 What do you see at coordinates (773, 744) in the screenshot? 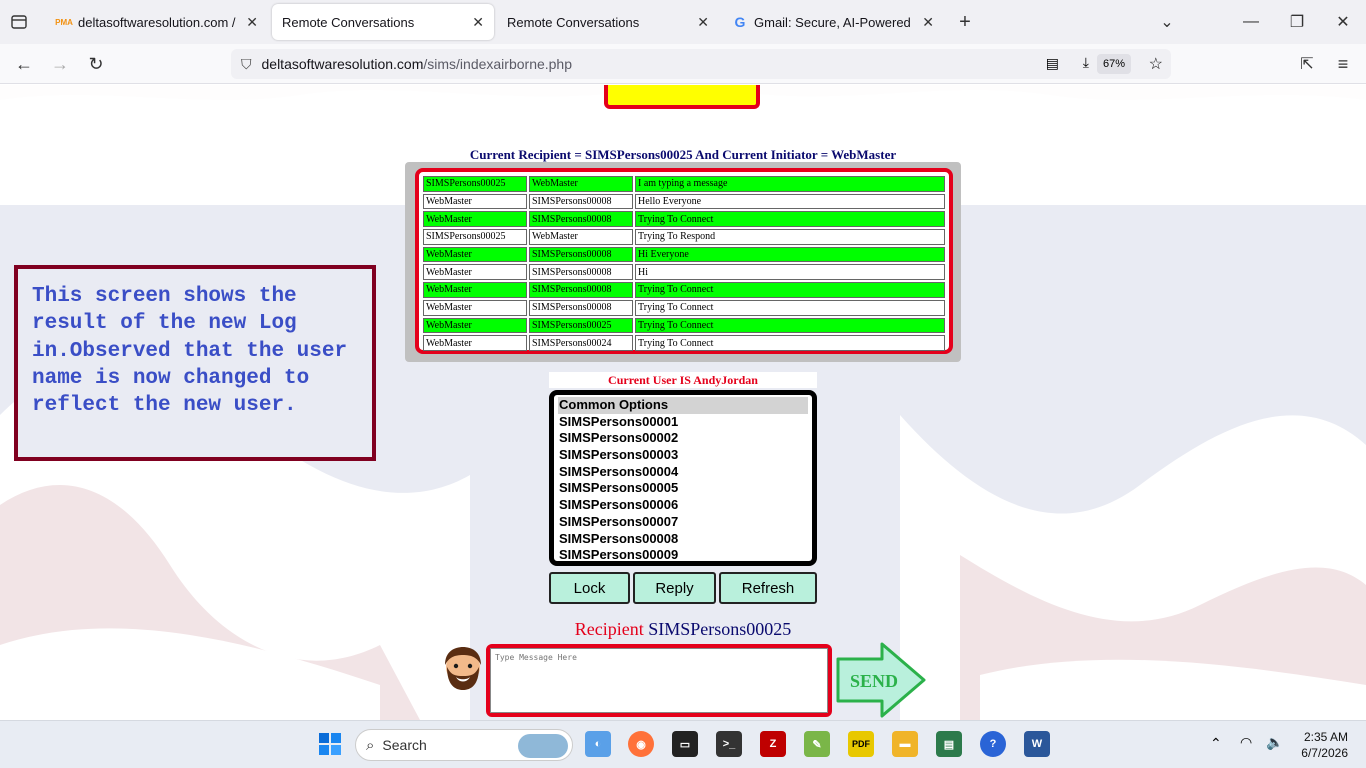
I see `filezilla-icon: Z` at bounding box center [773, 744].